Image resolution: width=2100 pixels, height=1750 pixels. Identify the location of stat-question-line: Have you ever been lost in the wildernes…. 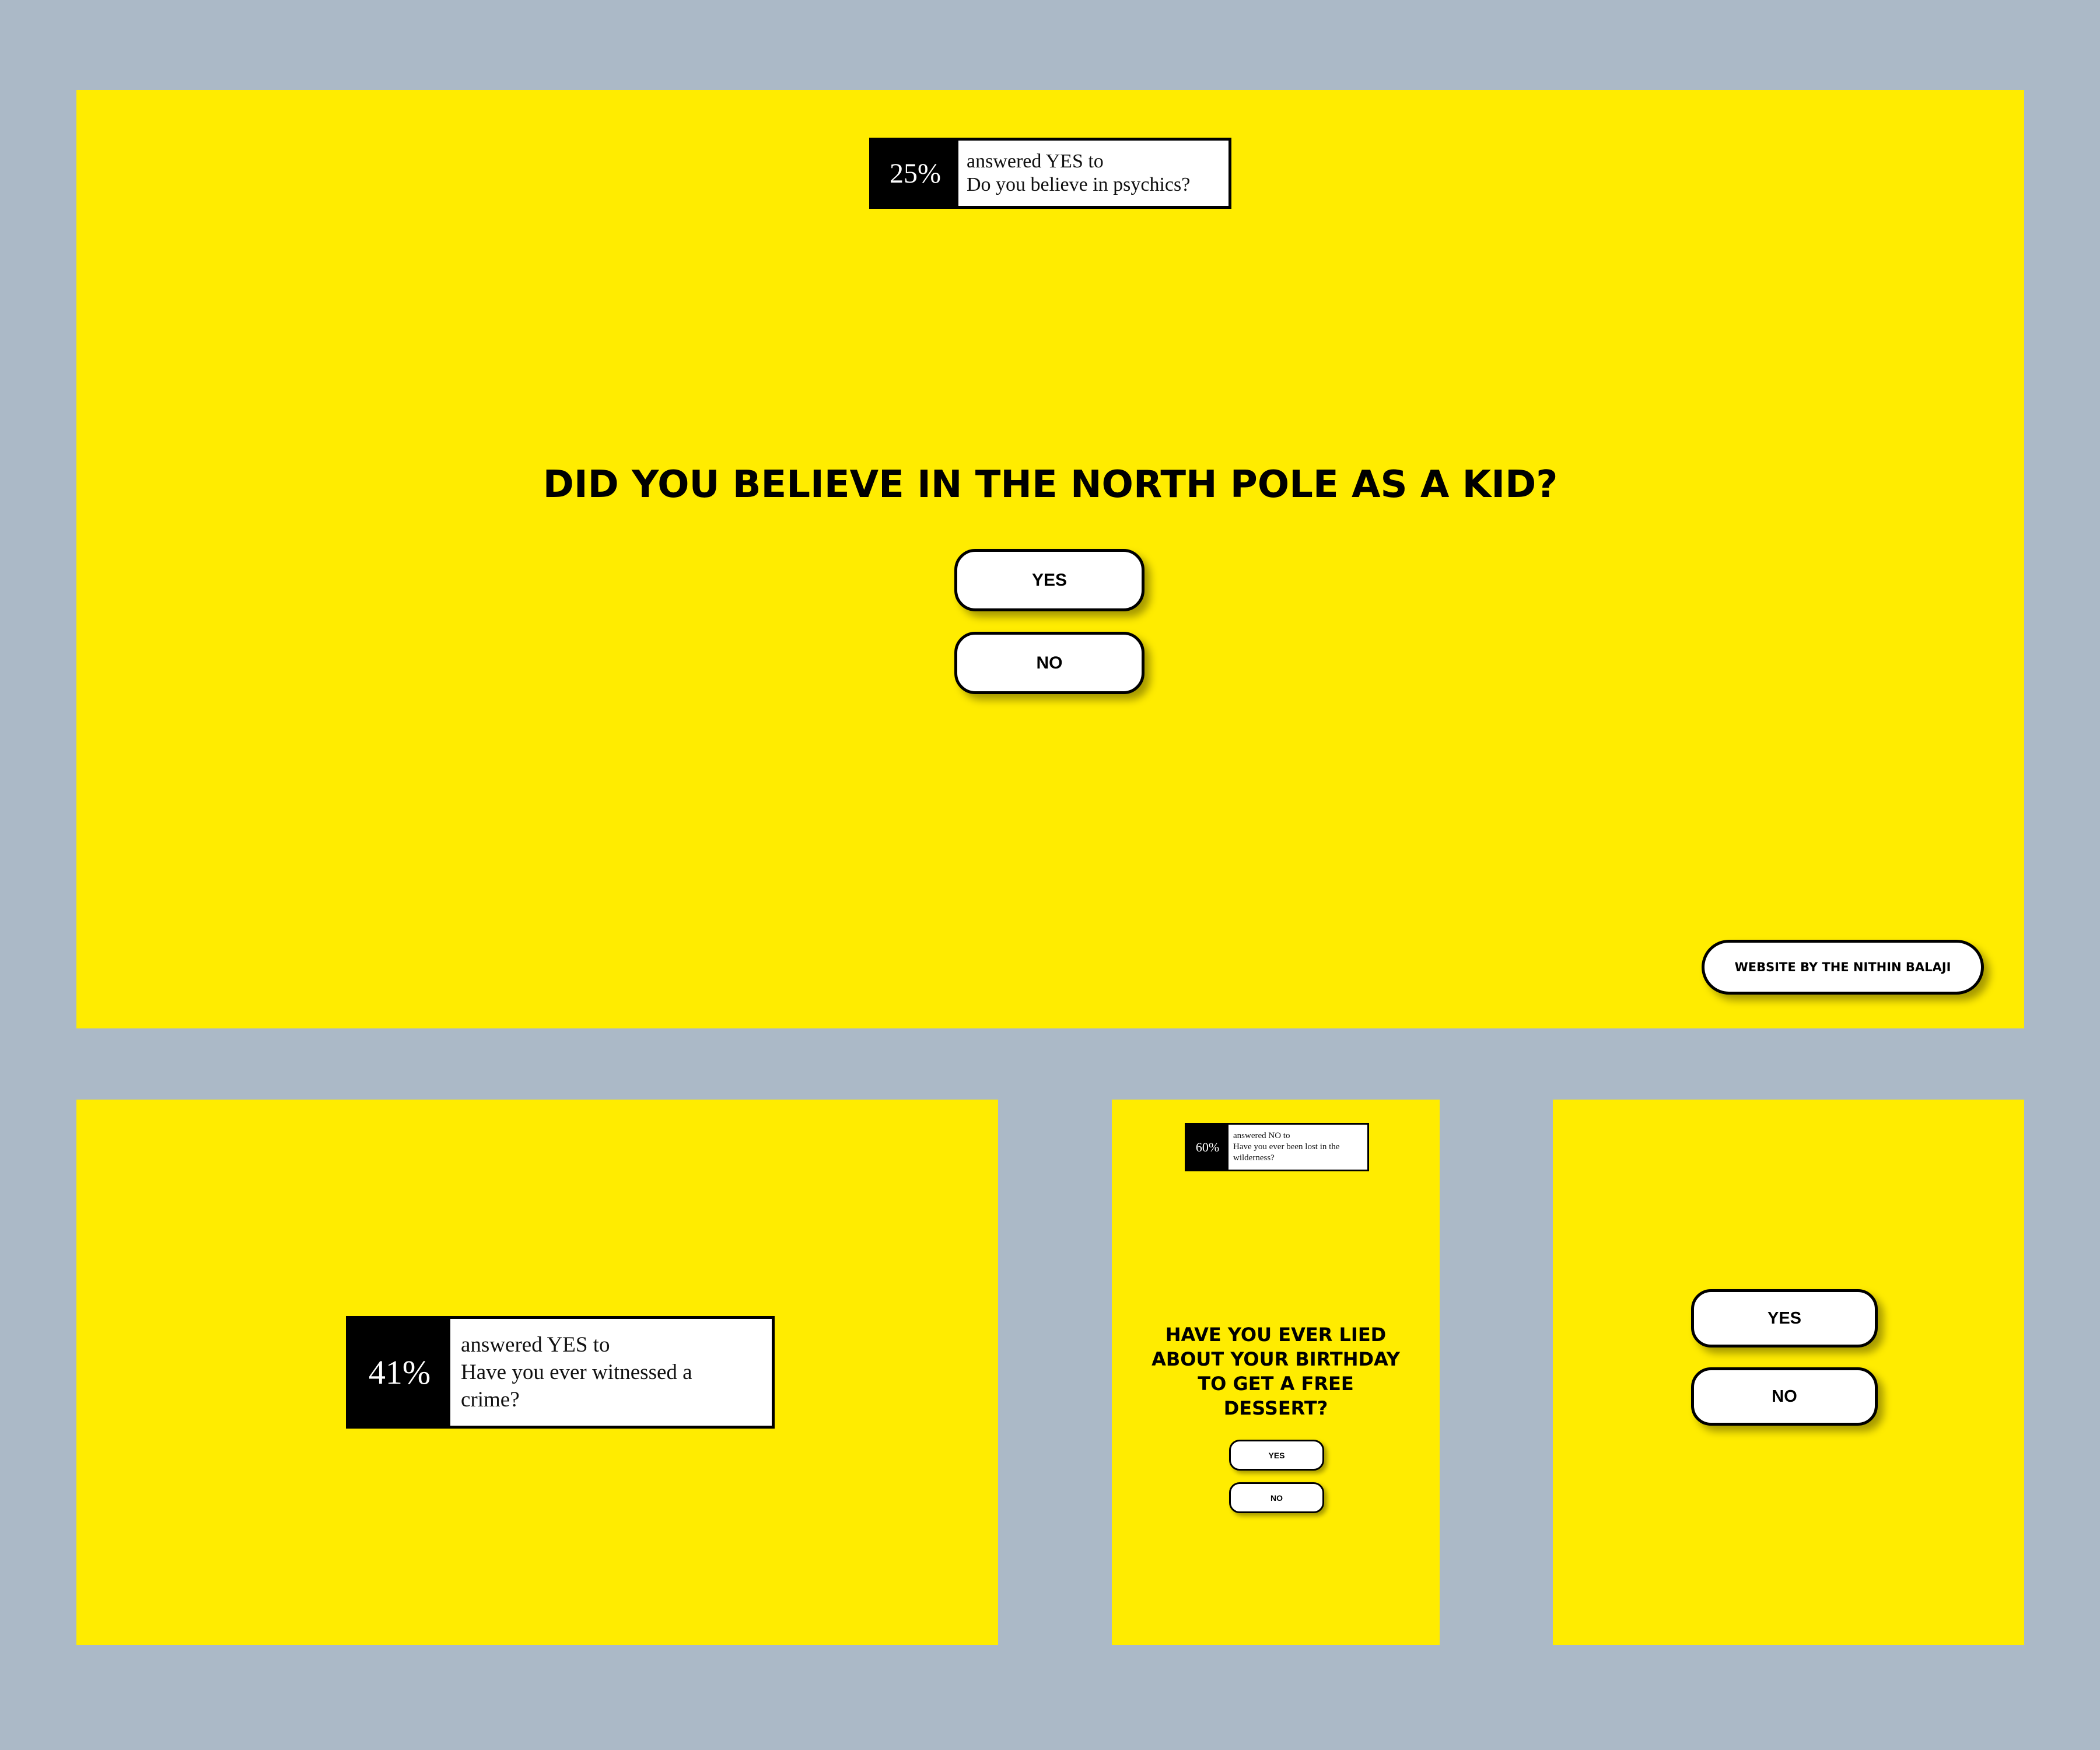
(1286, 1152).